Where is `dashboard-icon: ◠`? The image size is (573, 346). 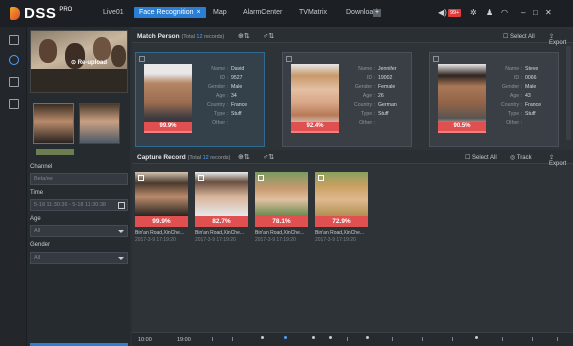 dashboard-icon: ◠ is located at coordinates (504, 12).